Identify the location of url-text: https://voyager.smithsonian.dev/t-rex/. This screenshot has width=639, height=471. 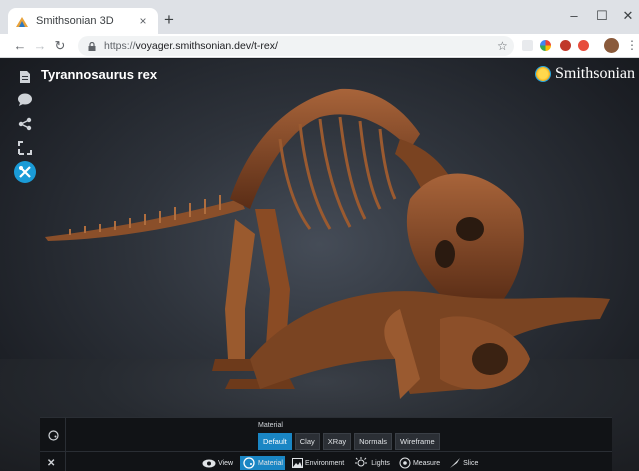
(191, 46).